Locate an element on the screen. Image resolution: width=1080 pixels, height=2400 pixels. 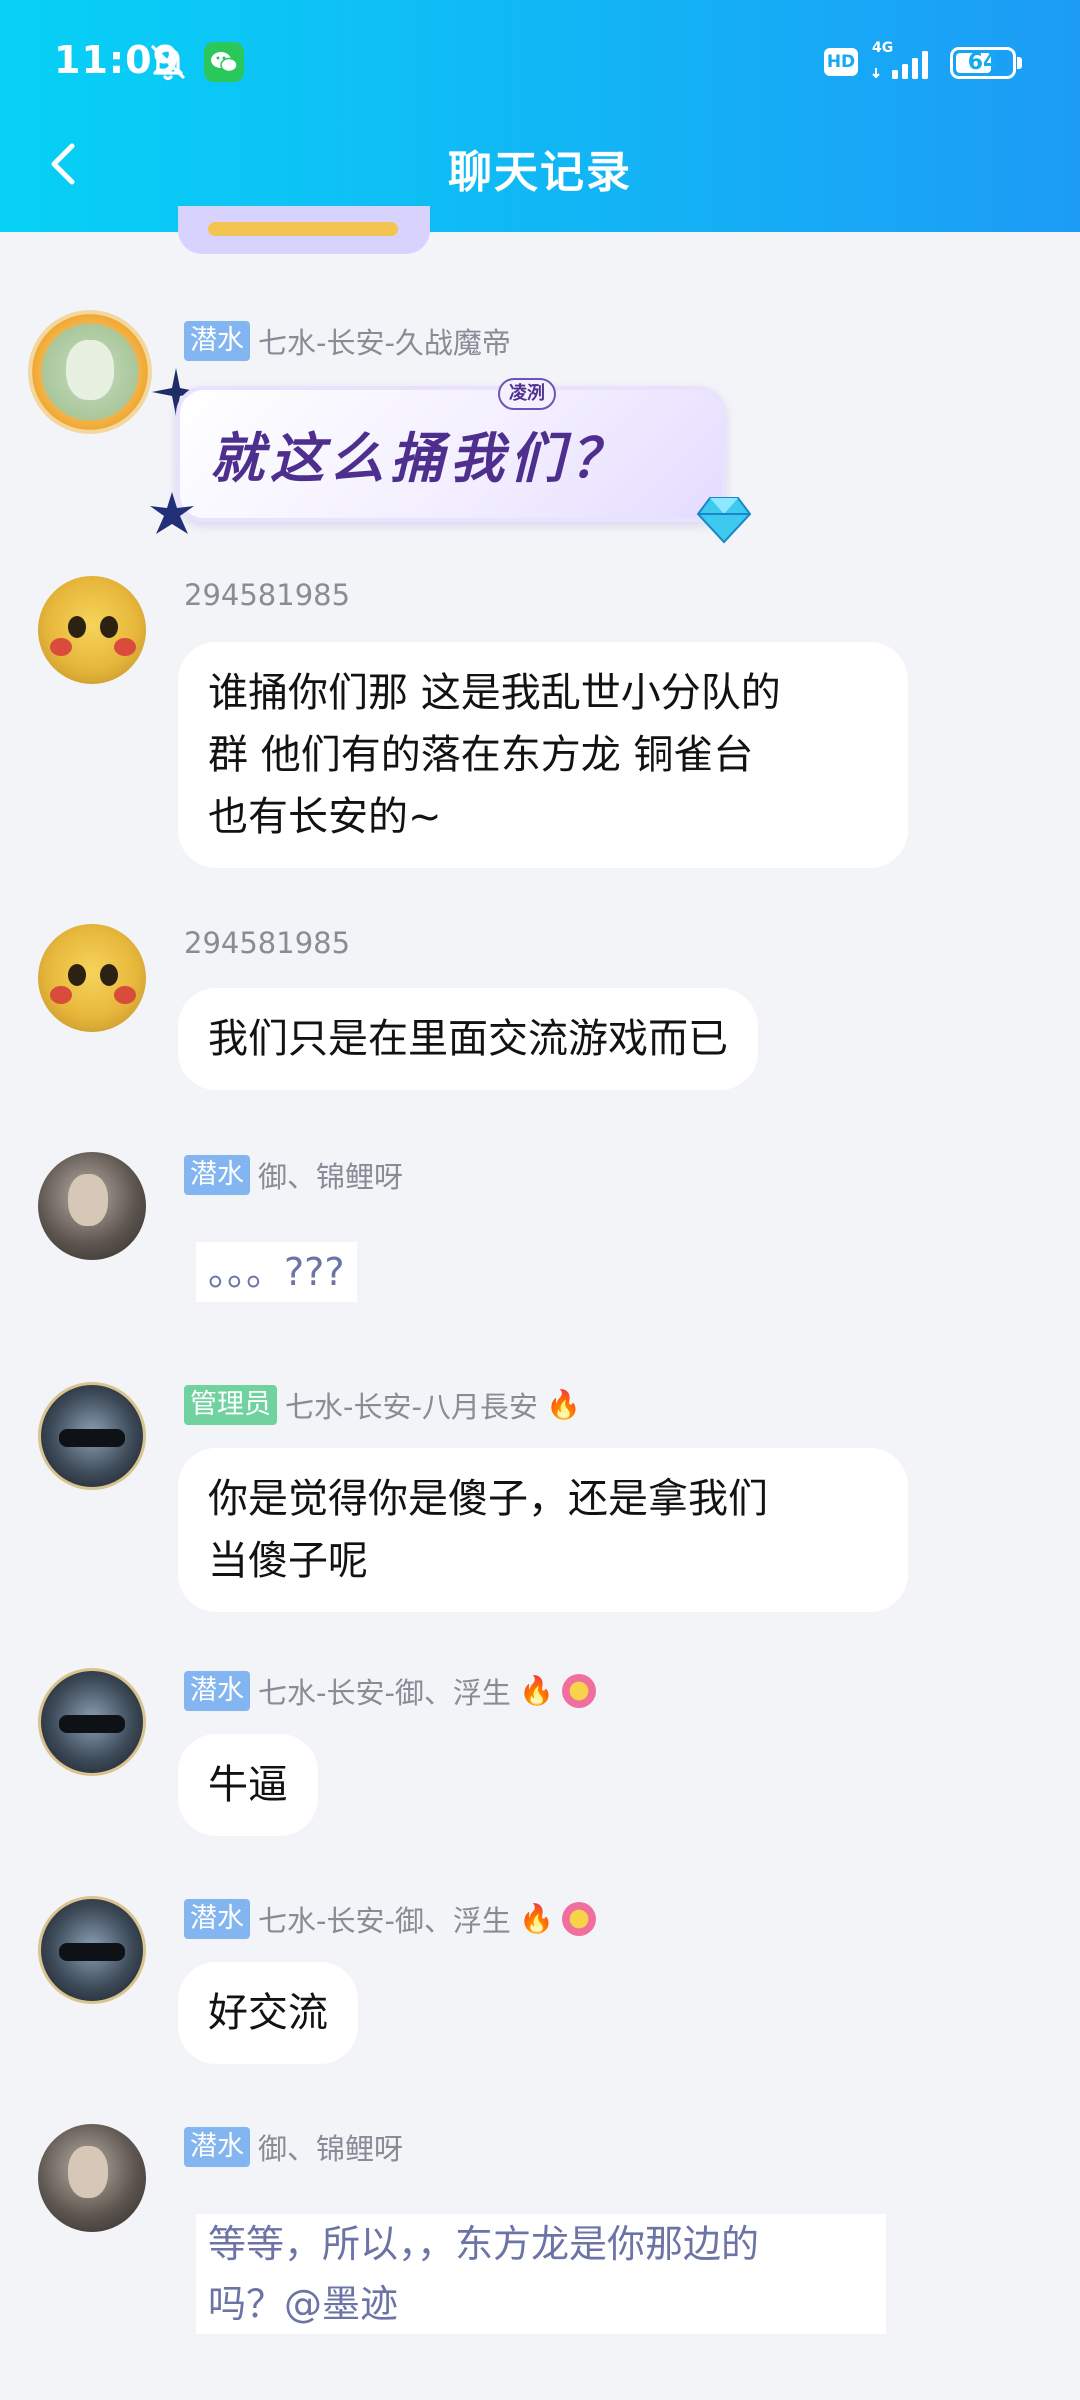
header: 11:09 HD 4G 64 聊天记录 is located at coordinates (540, 116).